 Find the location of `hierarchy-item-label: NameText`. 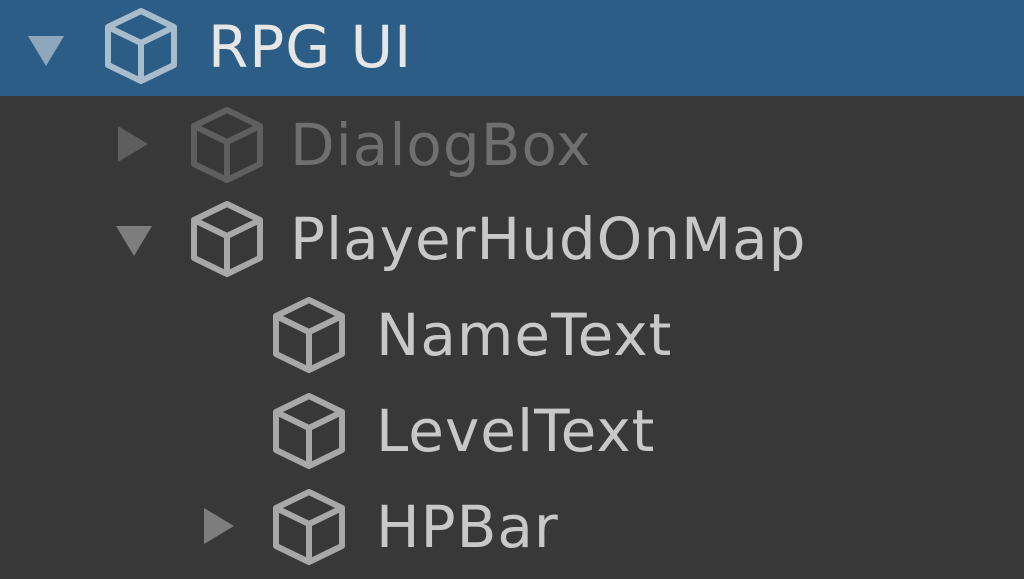

hierarchy-item-label: NameText is located at coordinates (524, 335).